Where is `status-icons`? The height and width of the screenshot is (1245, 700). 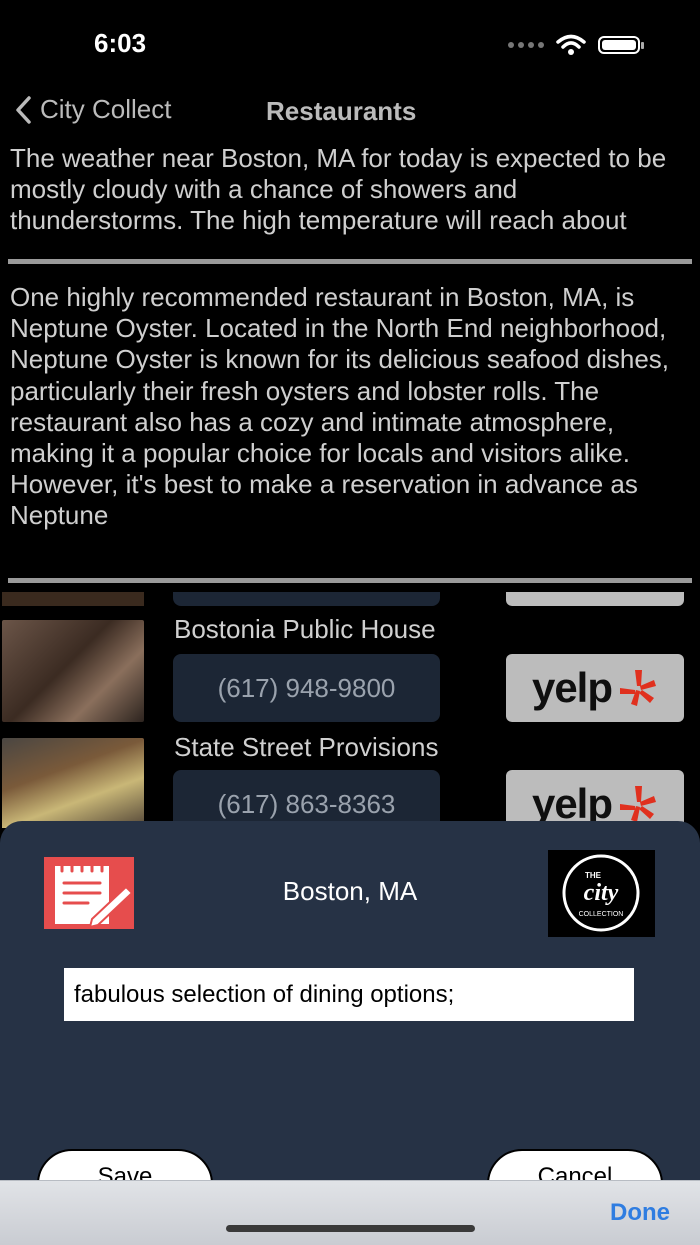 status-icons is located at coordinates (576, 45).